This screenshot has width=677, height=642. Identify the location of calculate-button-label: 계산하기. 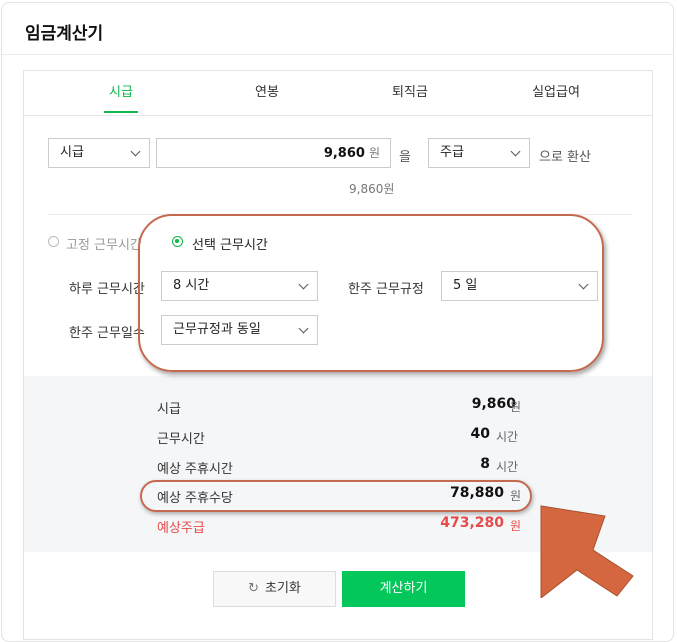
(403, 588).